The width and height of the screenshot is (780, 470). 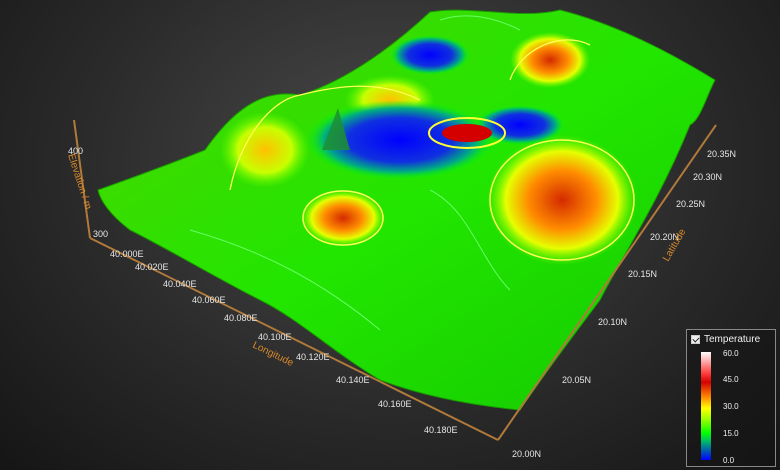 I want to click on x-tick-label: 40.160E, so click(x=395, y=404).